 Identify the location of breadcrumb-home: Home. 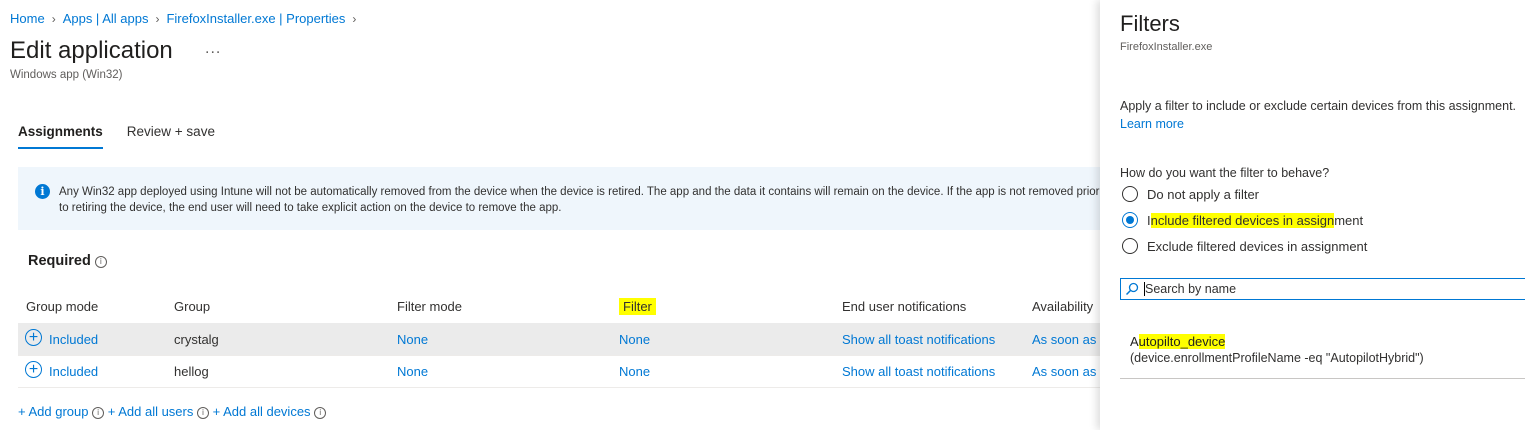
(27, 18).